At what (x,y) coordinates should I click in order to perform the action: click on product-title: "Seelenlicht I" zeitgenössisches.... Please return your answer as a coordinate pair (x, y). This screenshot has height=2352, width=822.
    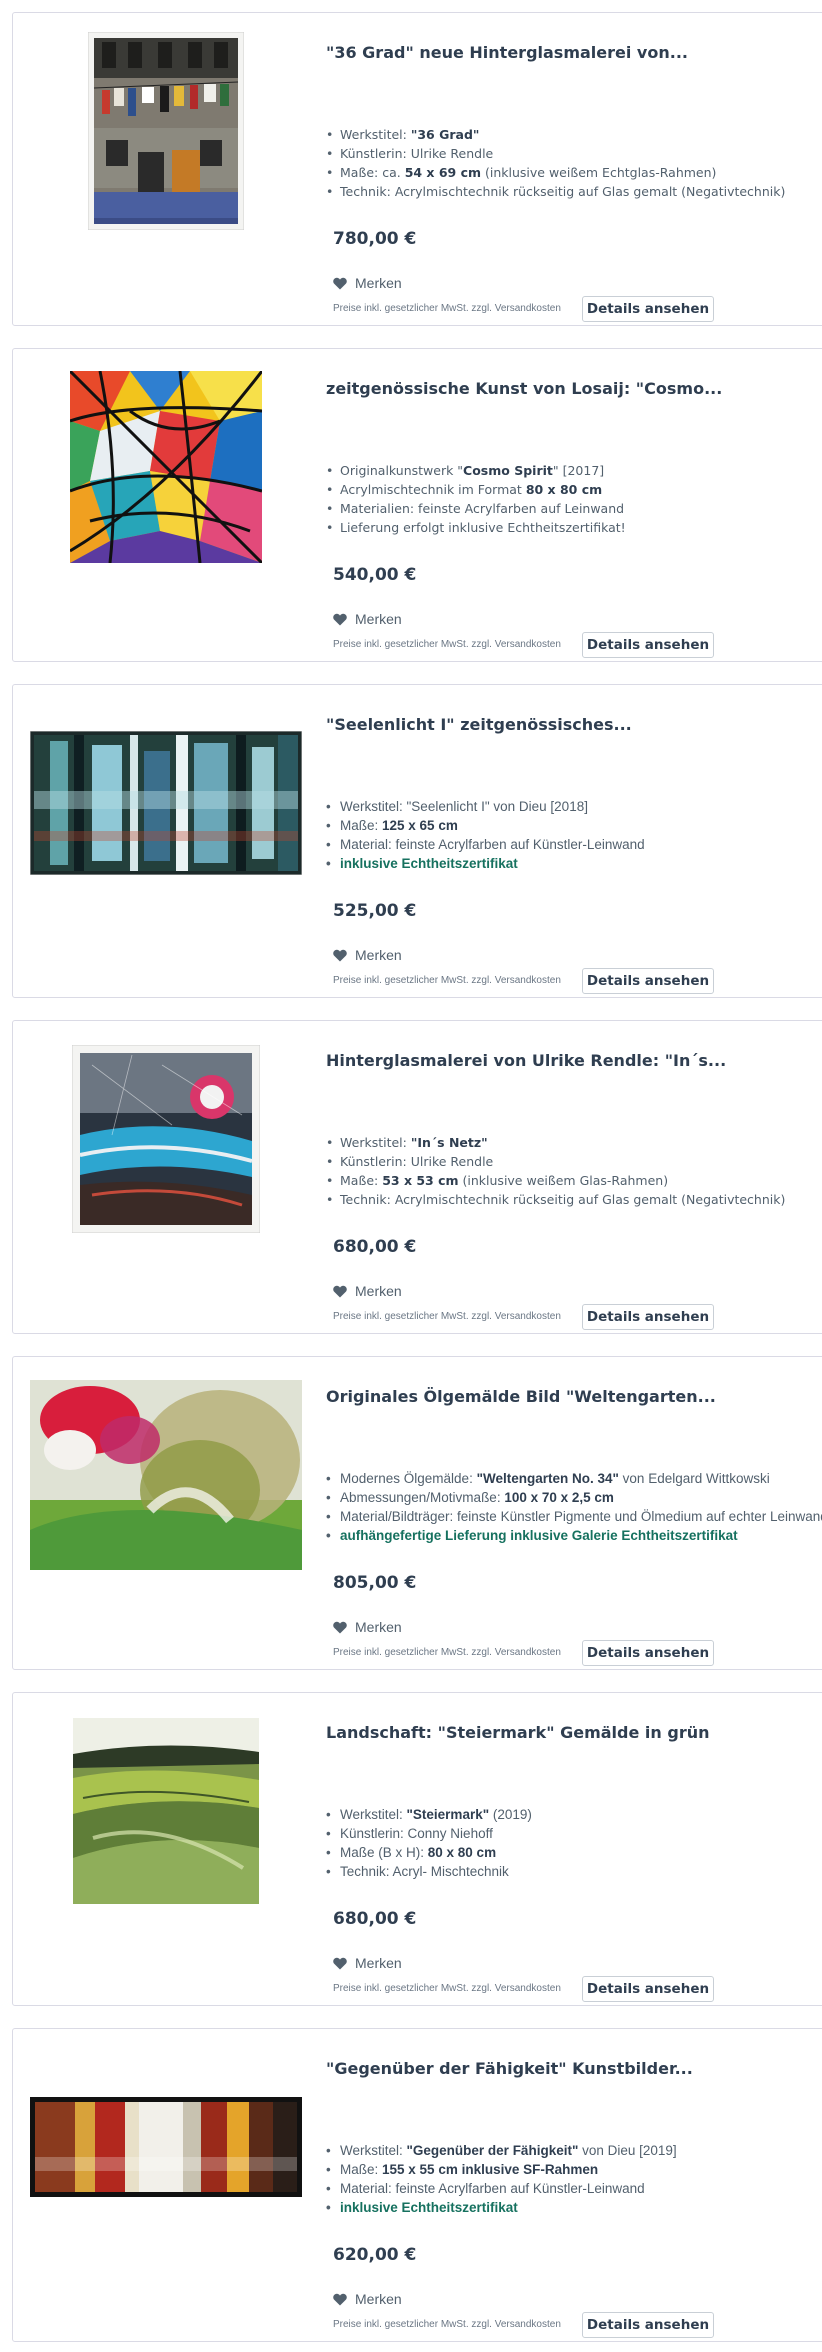
    Looking at the image, I should click on (566, 724).